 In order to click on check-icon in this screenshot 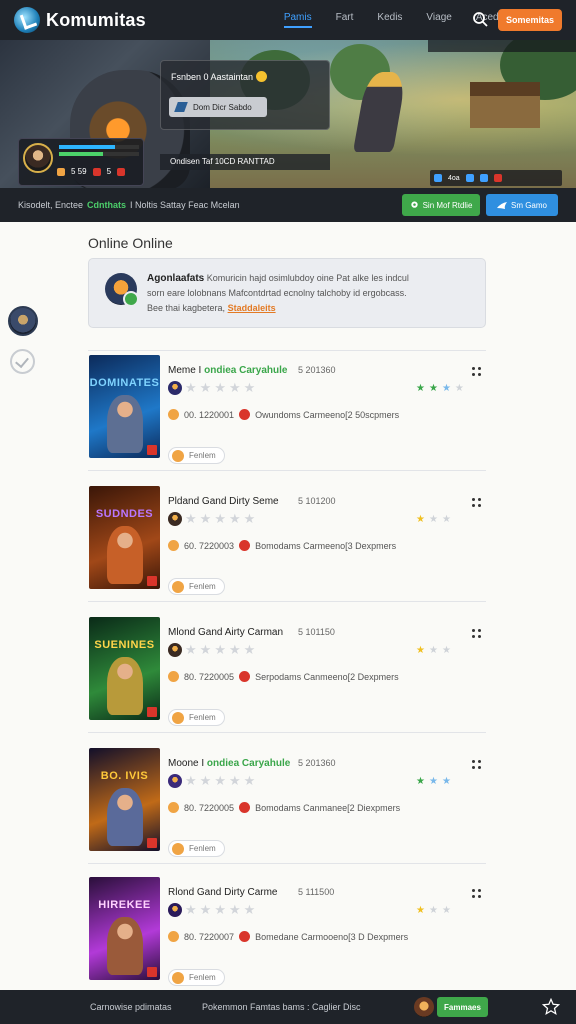, I will do `click(22, 361)`.